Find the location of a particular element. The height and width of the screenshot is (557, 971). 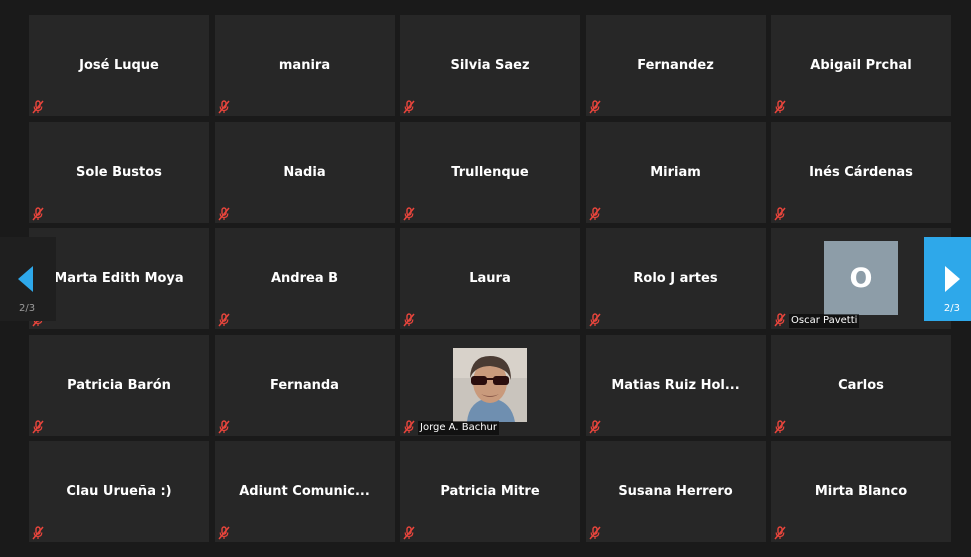

participant-tile: Laura is located at coordinates (490, 278).